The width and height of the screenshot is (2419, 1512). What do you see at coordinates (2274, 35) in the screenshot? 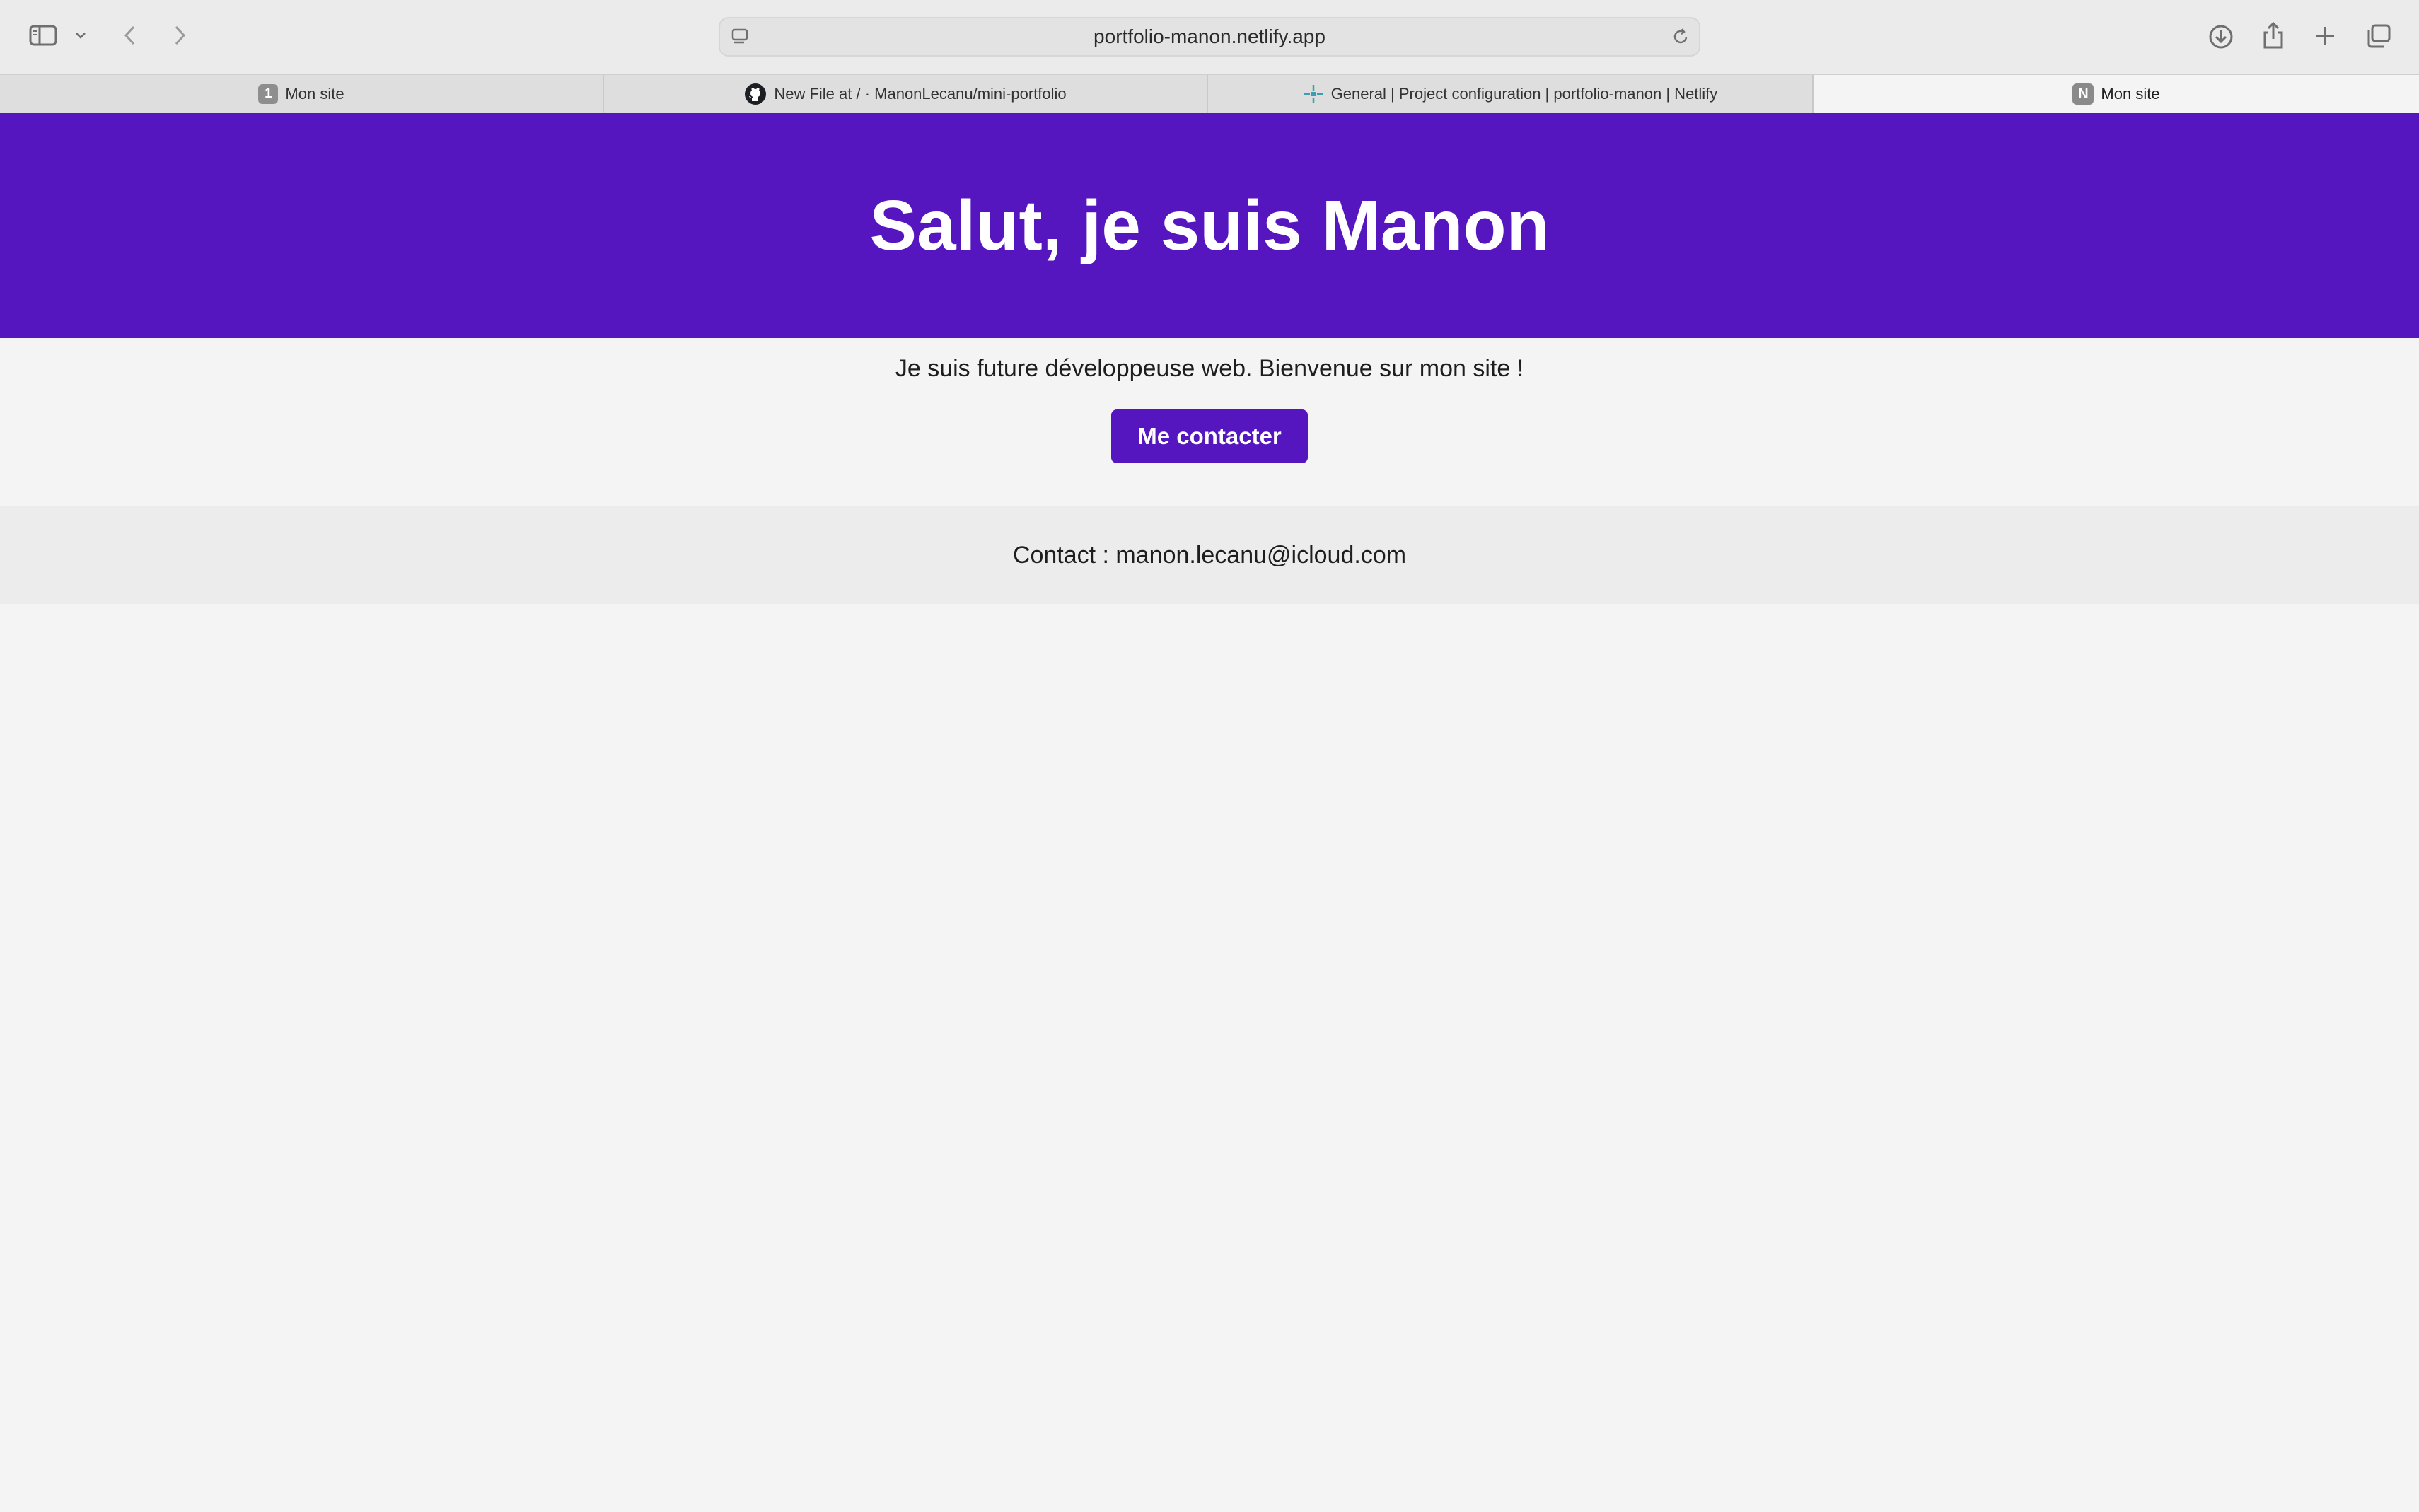
I see `share-icon` at bounding box center [2274, 35].